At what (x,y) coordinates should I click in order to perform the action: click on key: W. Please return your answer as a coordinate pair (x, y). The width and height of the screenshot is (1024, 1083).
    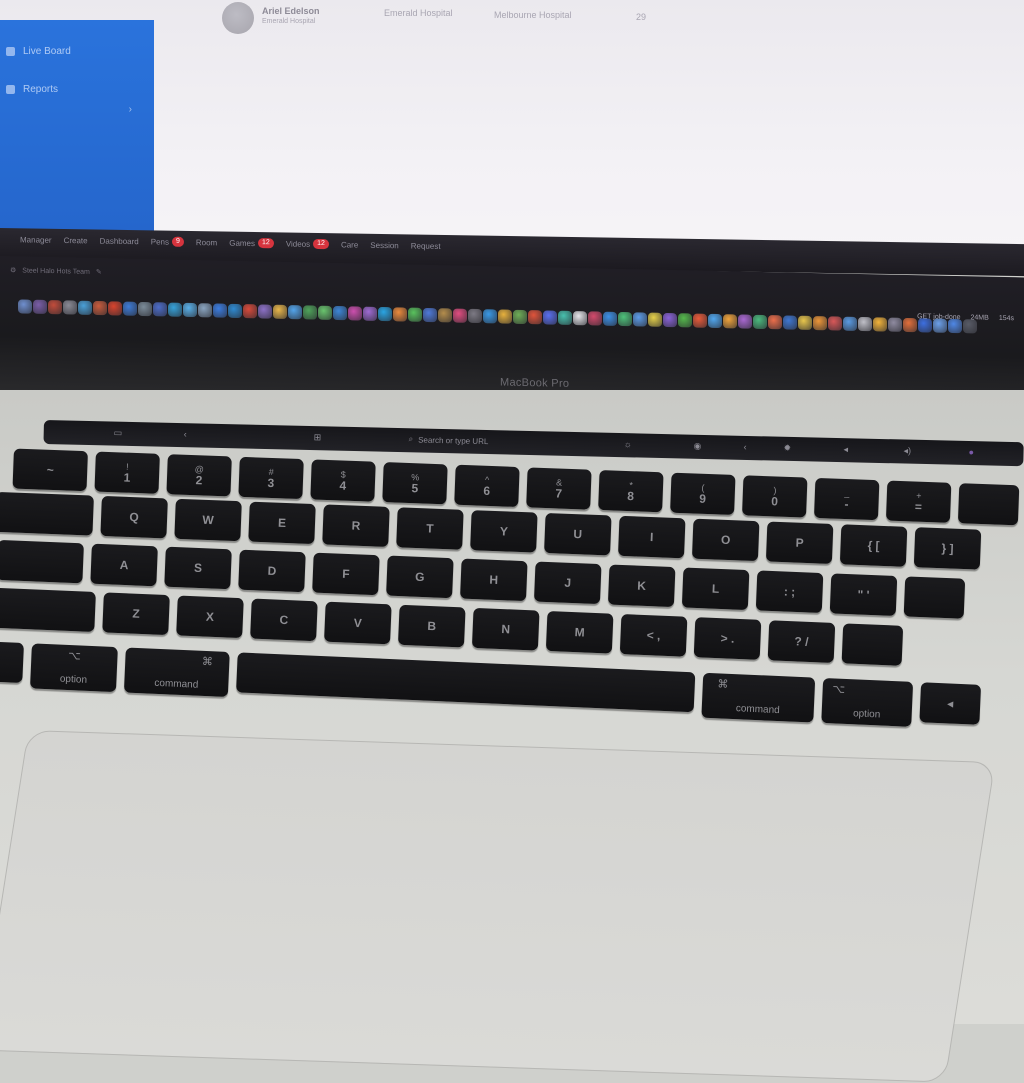
    Looking at the image, I should click on (208, 520).